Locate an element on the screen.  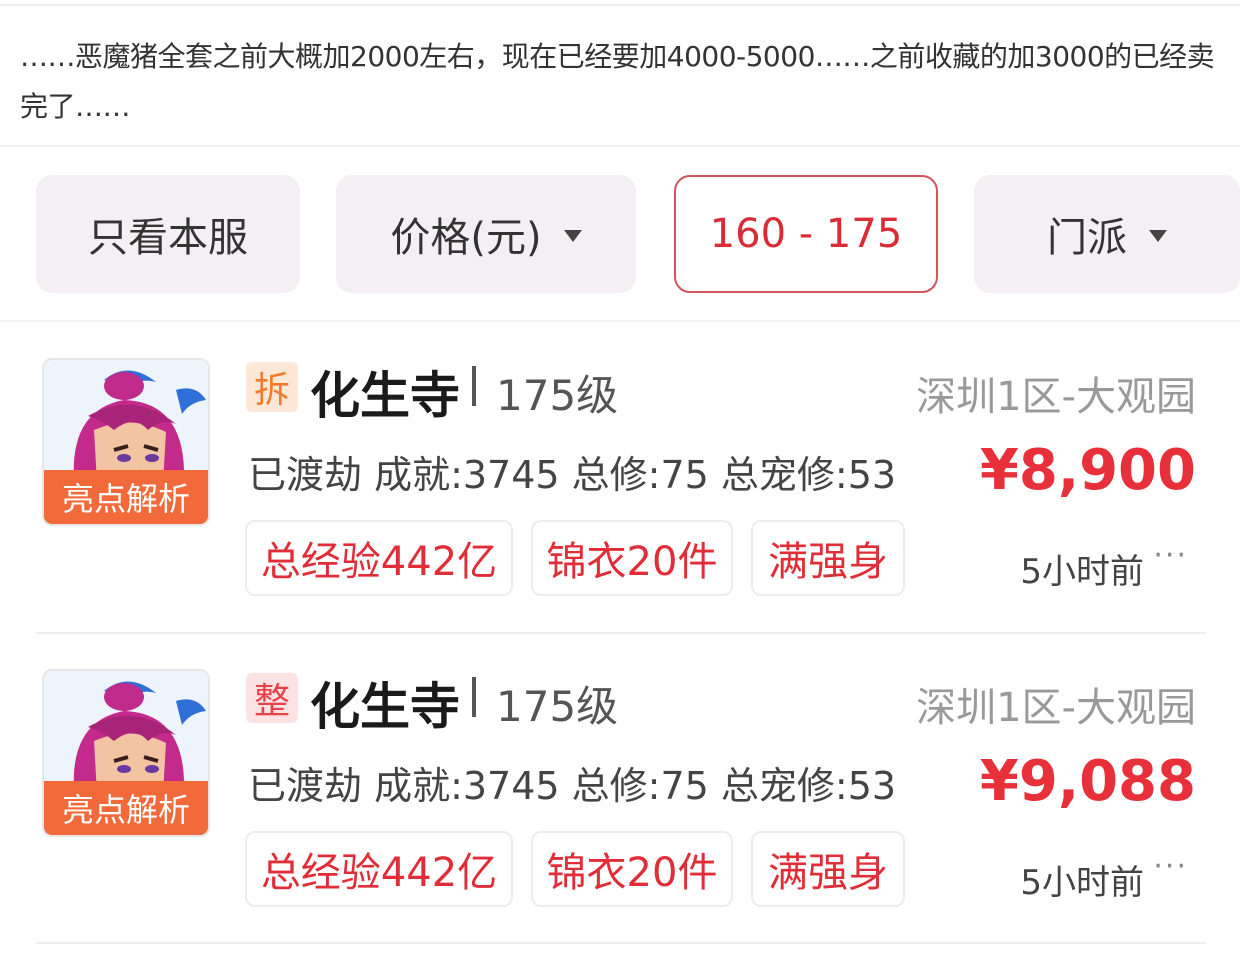
listing-type-badge: 整 is located at coordinates (272, 698).